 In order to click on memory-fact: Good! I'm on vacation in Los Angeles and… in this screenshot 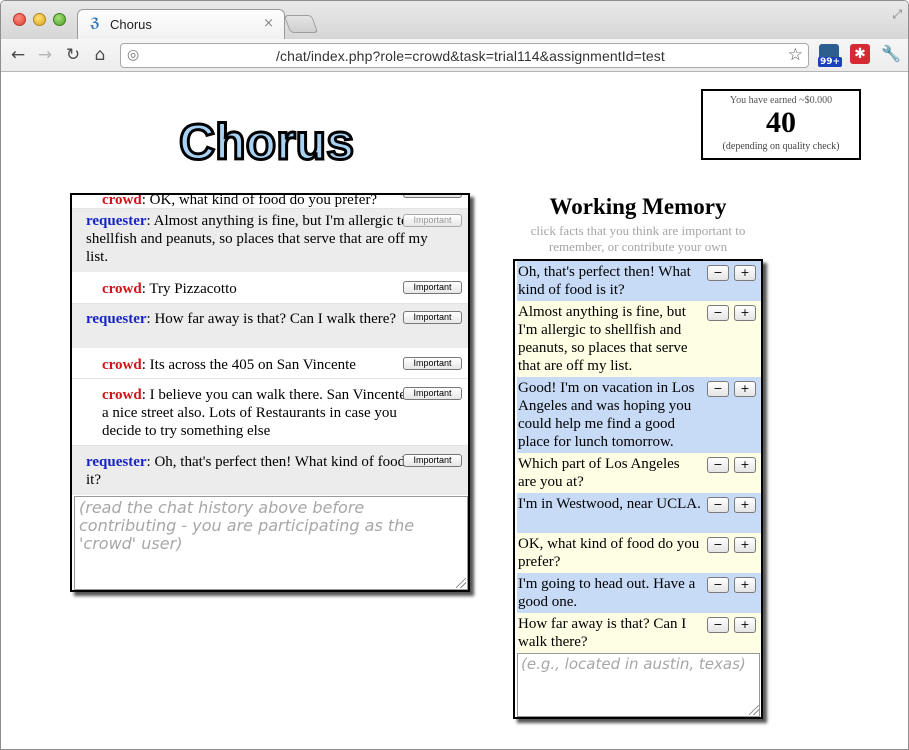, I will do `click(639, 415)`.